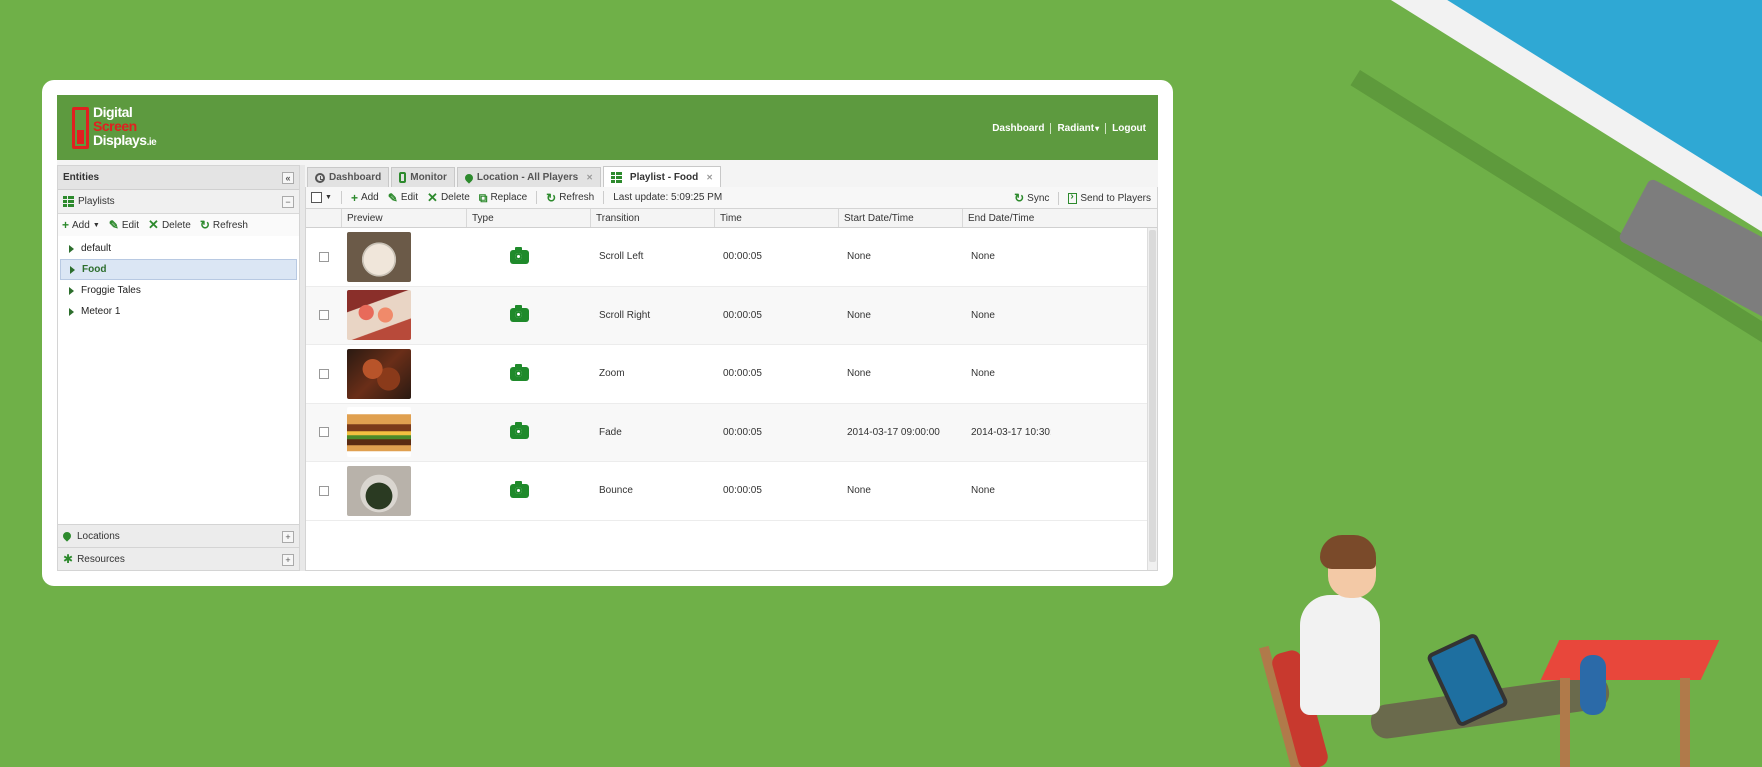 This screenshot has height=767, width=1762. I want to click on preview-image-grill, so click(379, 373).